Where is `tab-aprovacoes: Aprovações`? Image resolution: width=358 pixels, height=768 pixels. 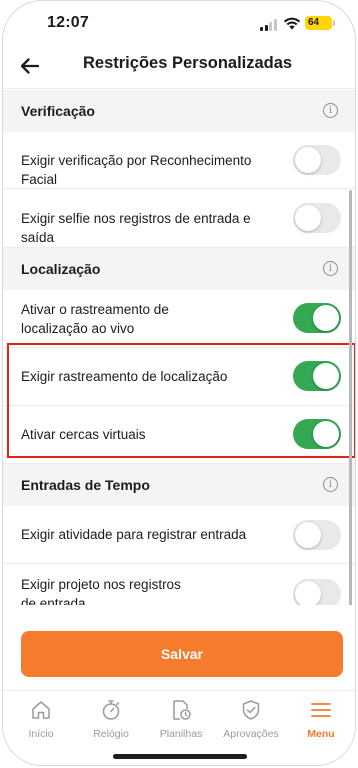
tab-aprovacoes: Aprovações is located at coordinates (251, 719).